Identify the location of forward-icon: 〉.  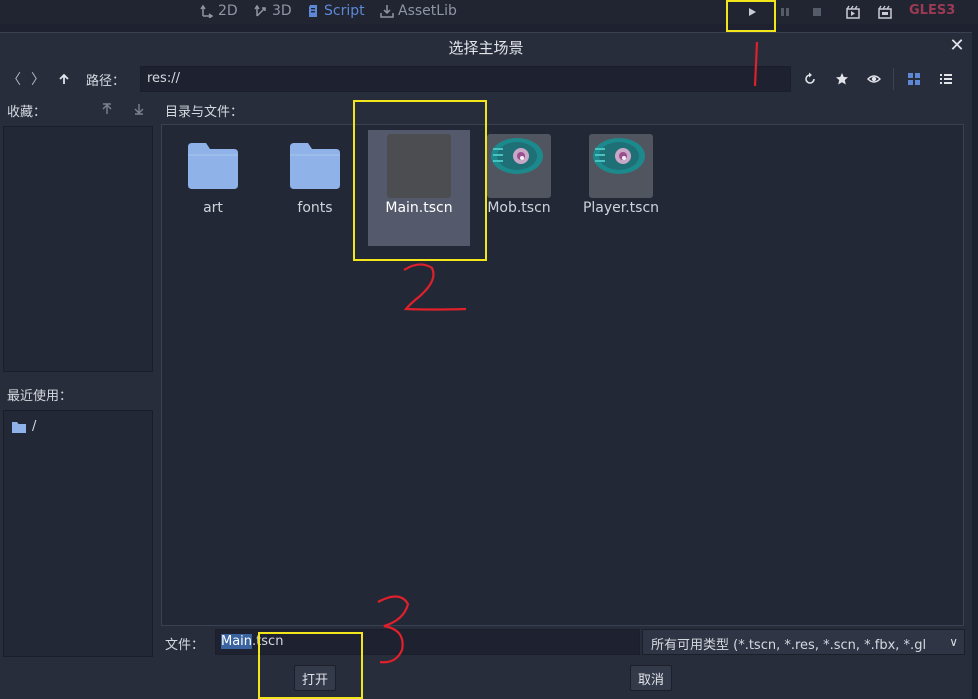
(38, 79).